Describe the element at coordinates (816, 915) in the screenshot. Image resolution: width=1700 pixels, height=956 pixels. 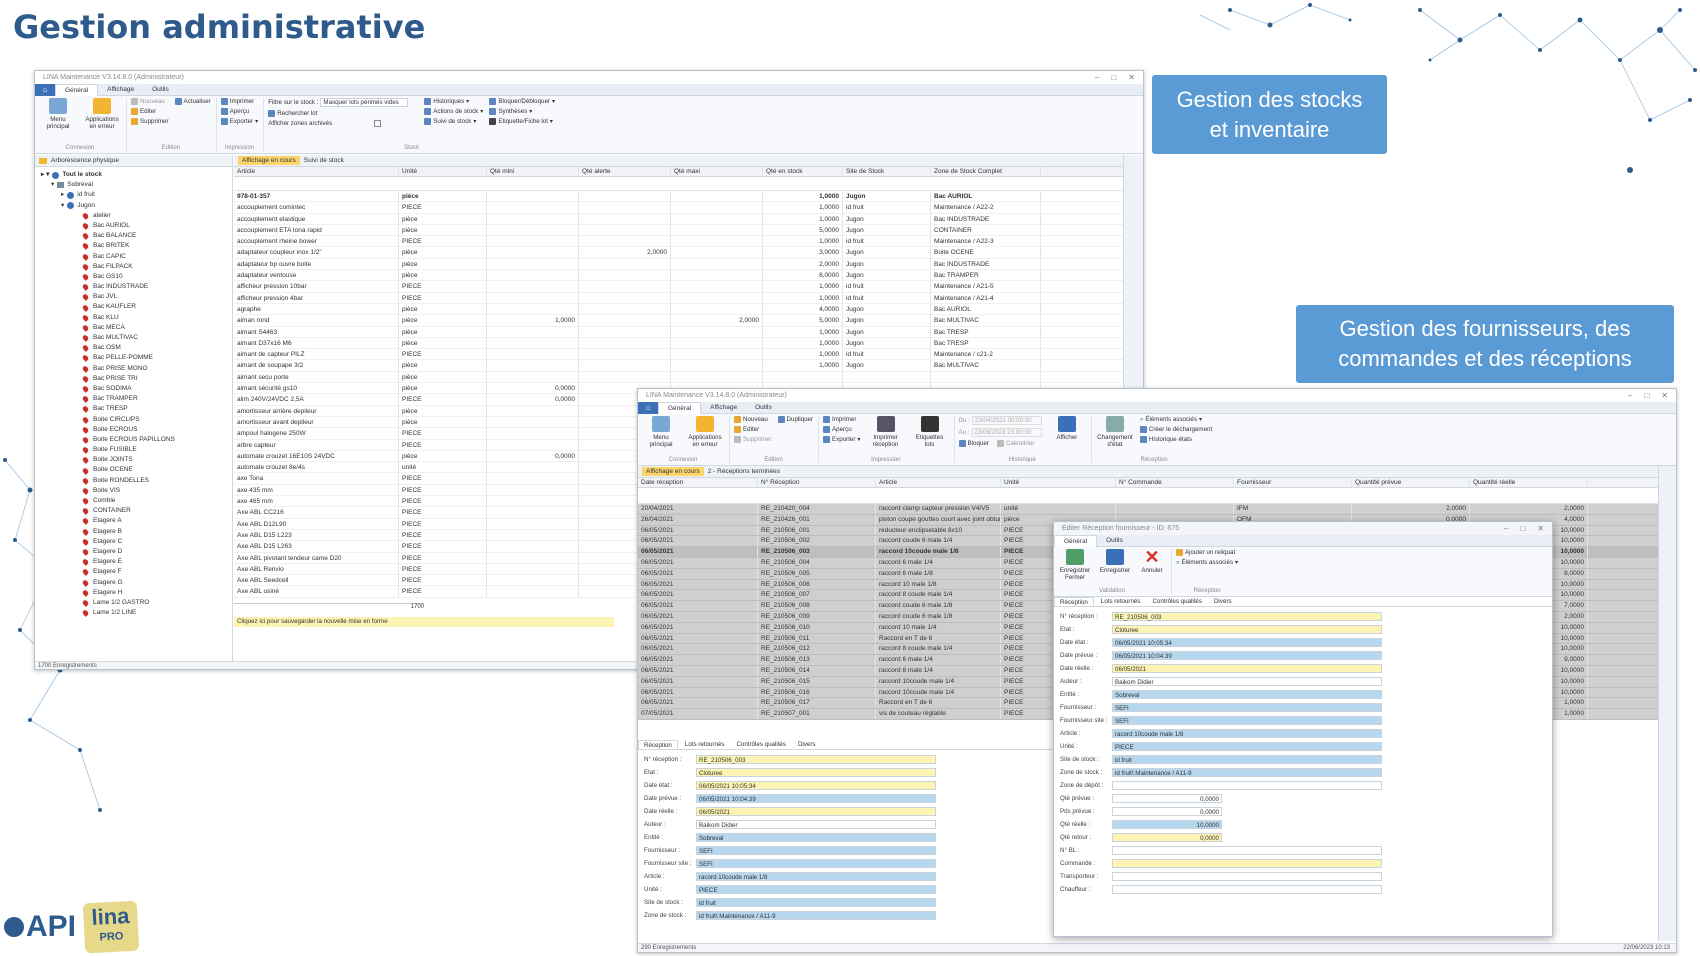
I see `field-input: id fruit\ Maintenance / A11-9` at that location.